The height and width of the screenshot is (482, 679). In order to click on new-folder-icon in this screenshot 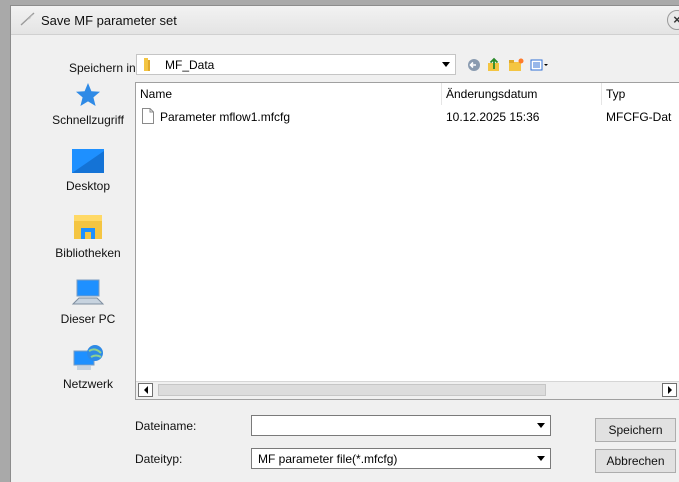, I will do `click(516, 65)`.